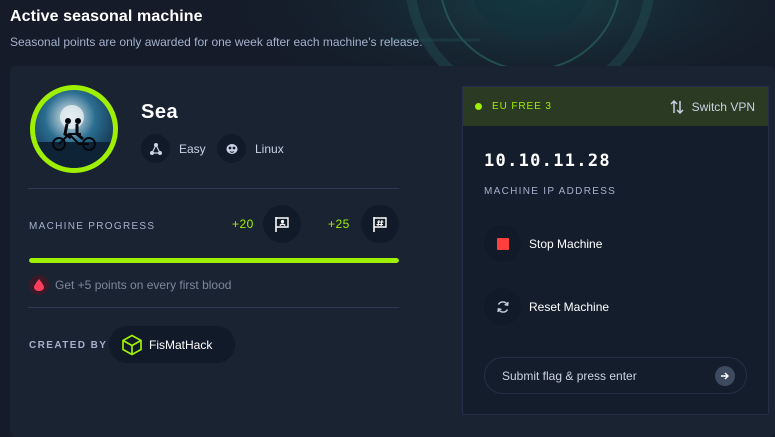  I want to click on stop-machine-button: Stop Machine, so click(543, 243).